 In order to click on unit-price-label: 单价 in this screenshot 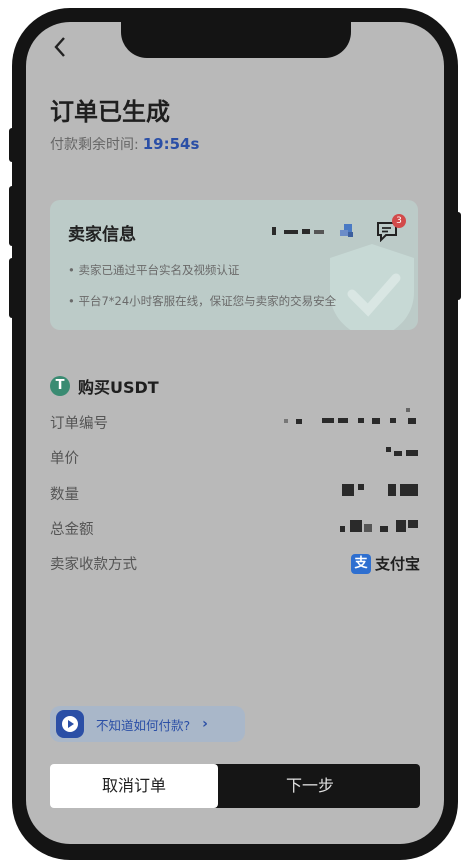, I will do `click(64, 459)`.